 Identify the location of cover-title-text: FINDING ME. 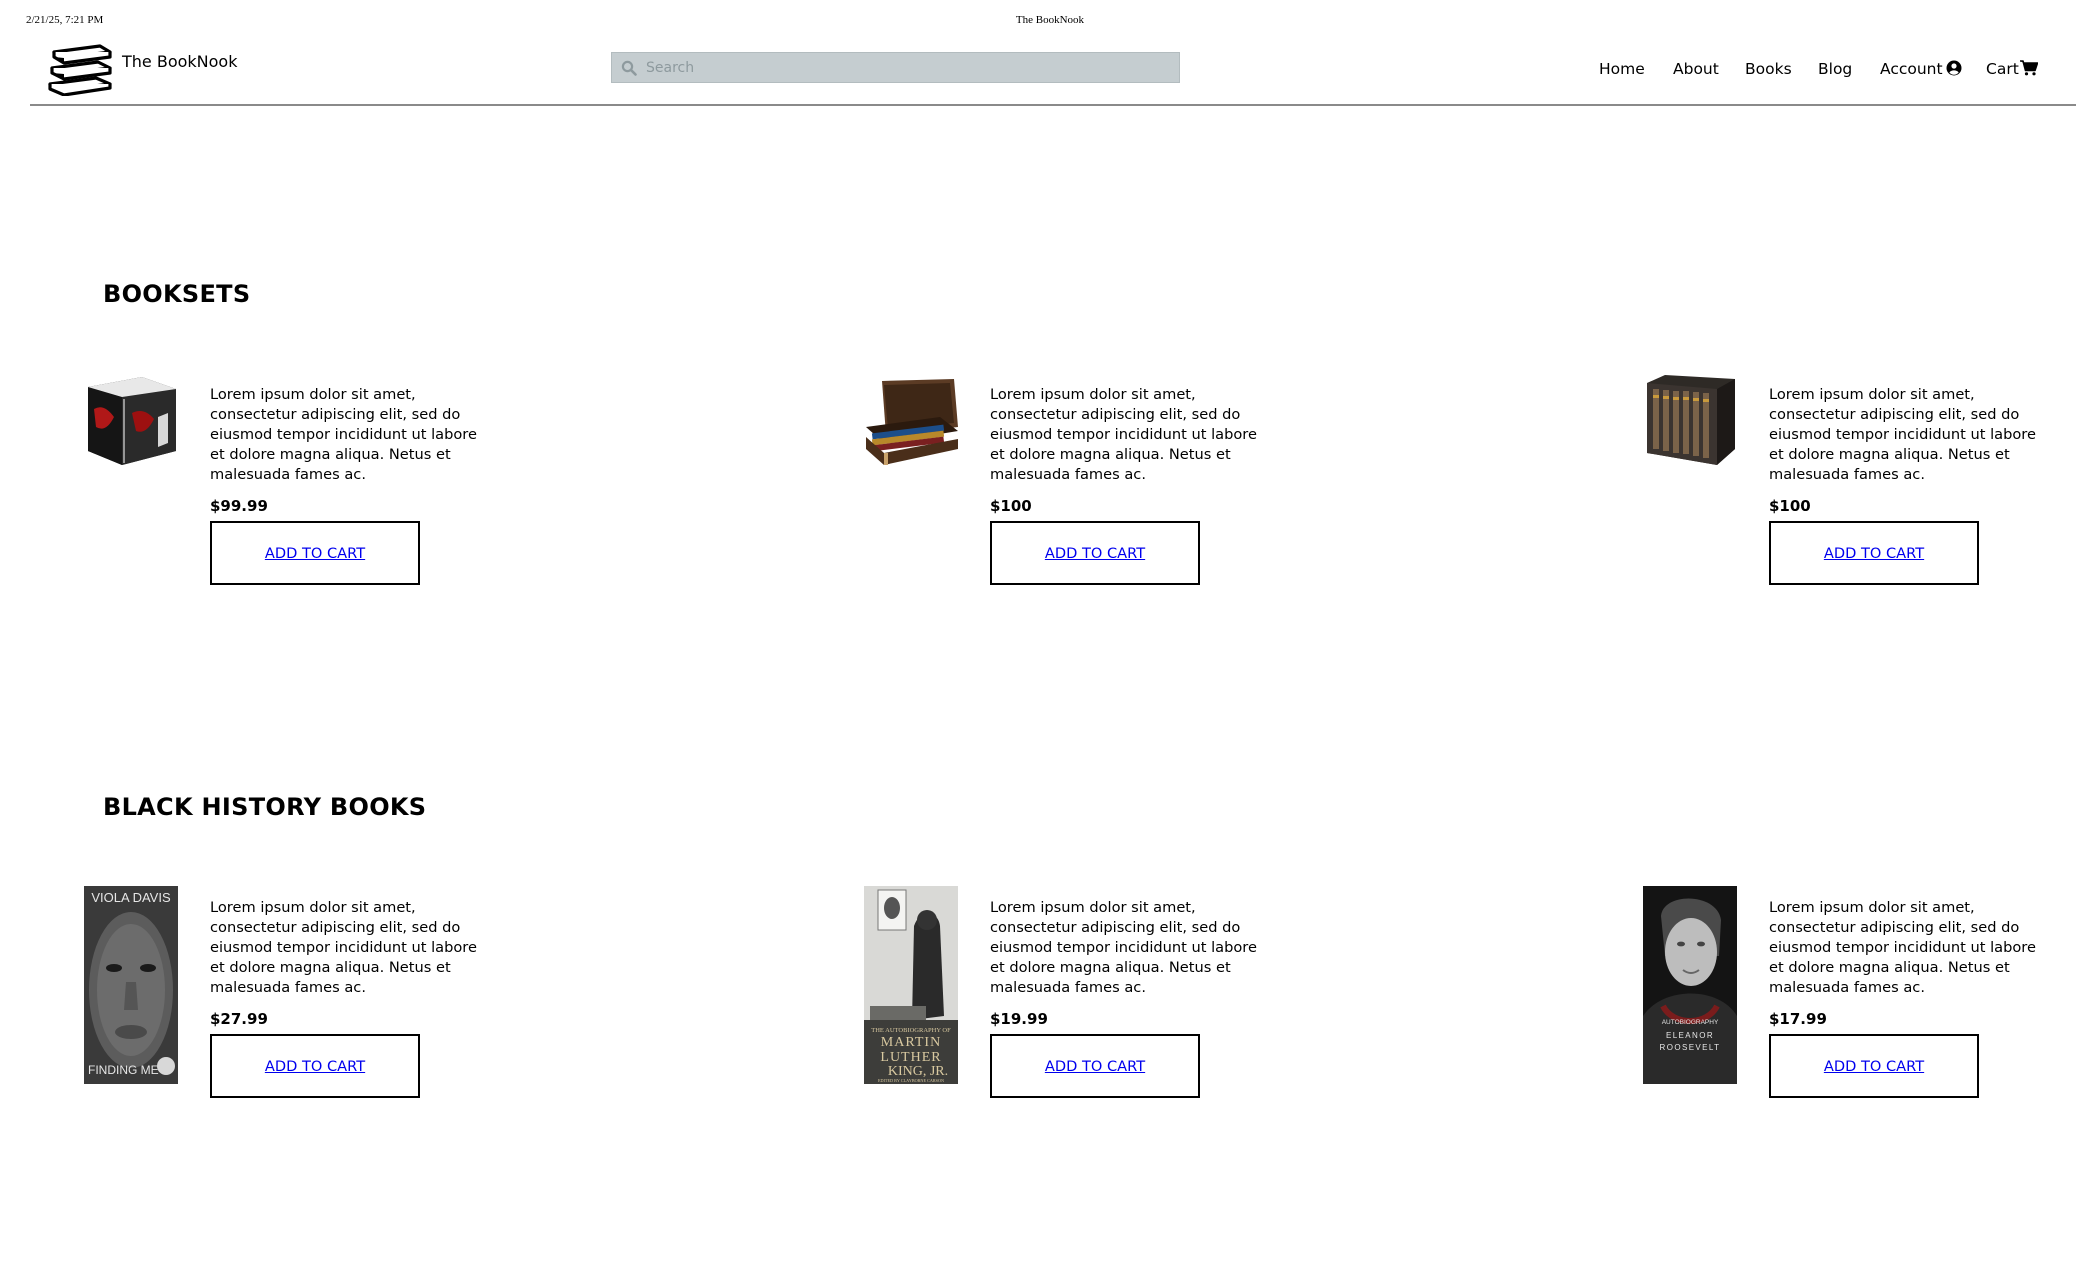
(123, 1070).